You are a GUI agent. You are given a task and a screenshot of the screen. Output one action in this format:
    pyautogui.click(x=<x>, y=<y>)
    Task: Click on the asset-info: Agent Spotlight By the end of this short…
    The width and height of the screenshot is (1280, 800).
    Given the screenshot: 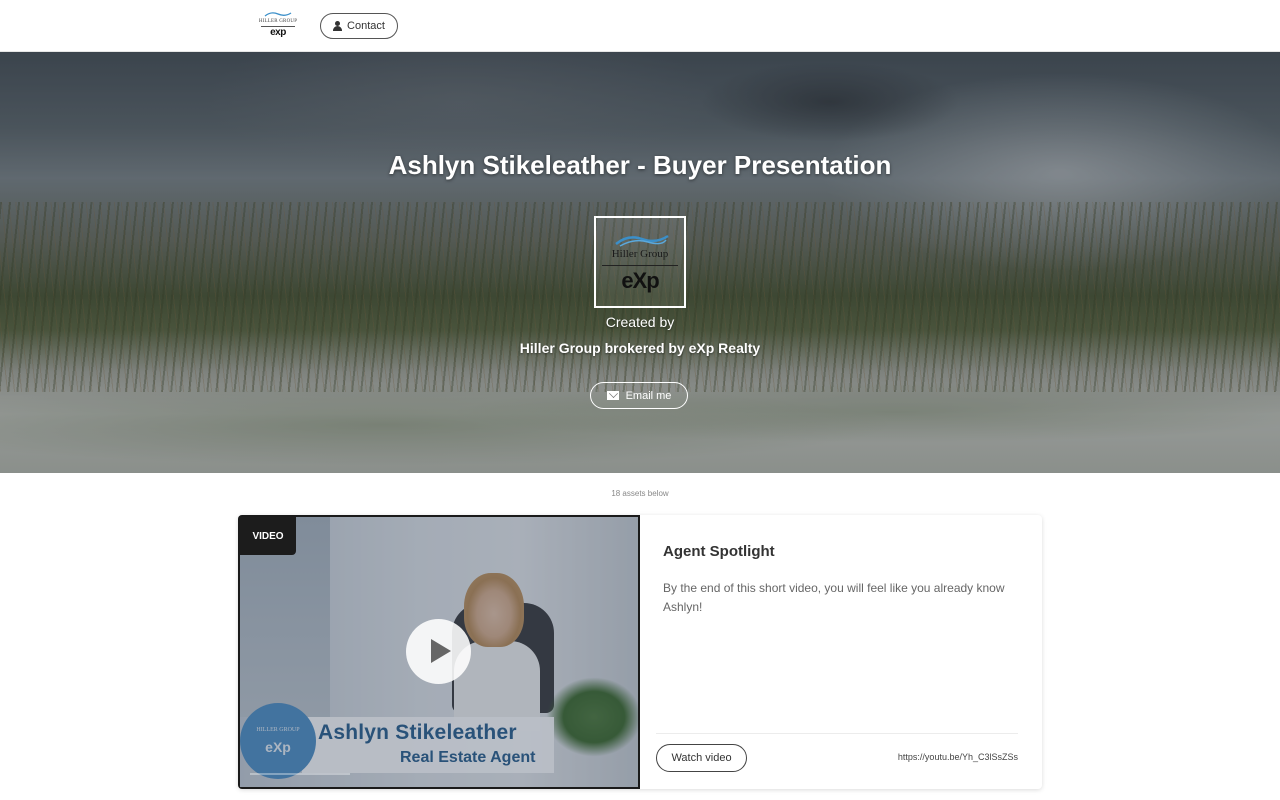 What is the action you would take?
    pyautogui.click(x=841, y=652)
    